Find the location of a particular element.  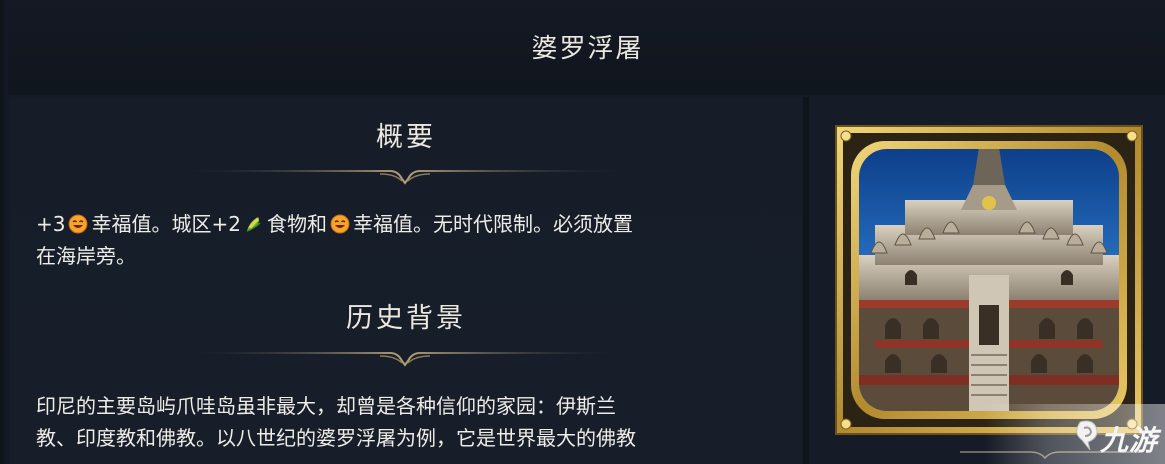

panel-edge is located at coordinates (4, 232).